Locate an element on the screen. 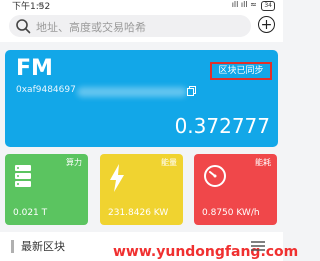  gauge-icon is located at coordinates (215, 176).